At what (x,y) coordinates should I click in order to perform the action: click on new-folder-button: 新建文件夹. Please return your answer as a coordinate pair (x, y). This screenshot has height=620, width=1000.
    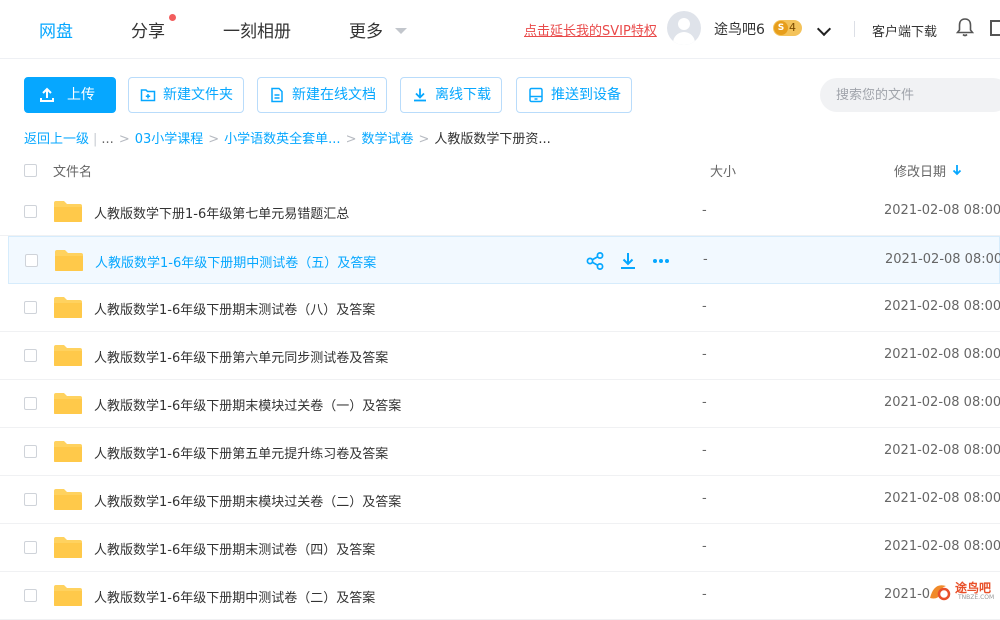
    Looking at the image, I should click on (186, 95).